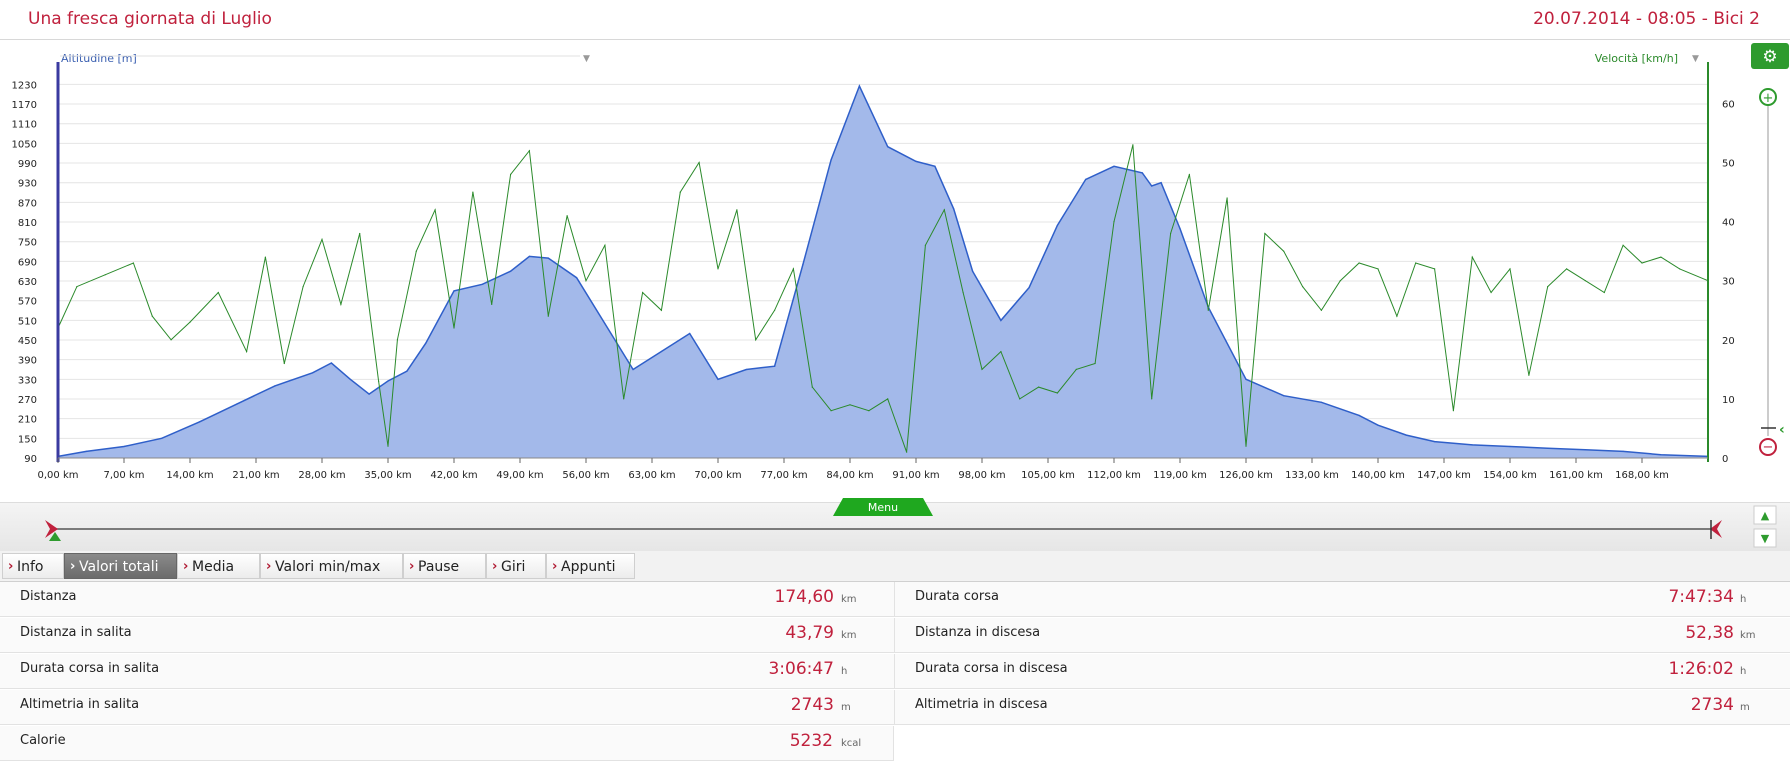 The width and height of the screenshot is (1790, 780). What do you see at coordinates (255, 475) in the screenshot?
I see `x-tick-label: 21,00 km` at bounding box center [255, 475].